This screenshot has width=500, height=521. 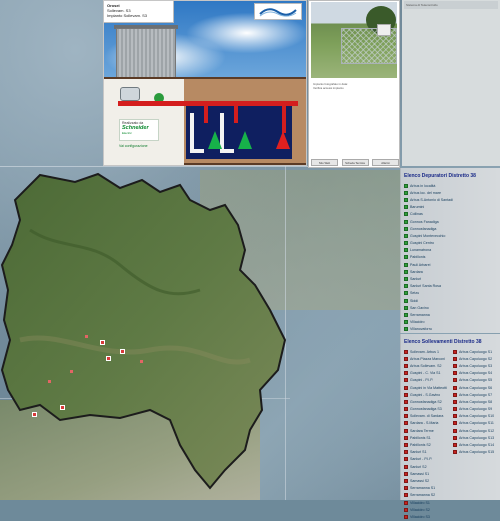 What do you see at coordinates (450, 293) in the screenshot?
I see `list-item: Setzu` at bounding box center [450, 293].